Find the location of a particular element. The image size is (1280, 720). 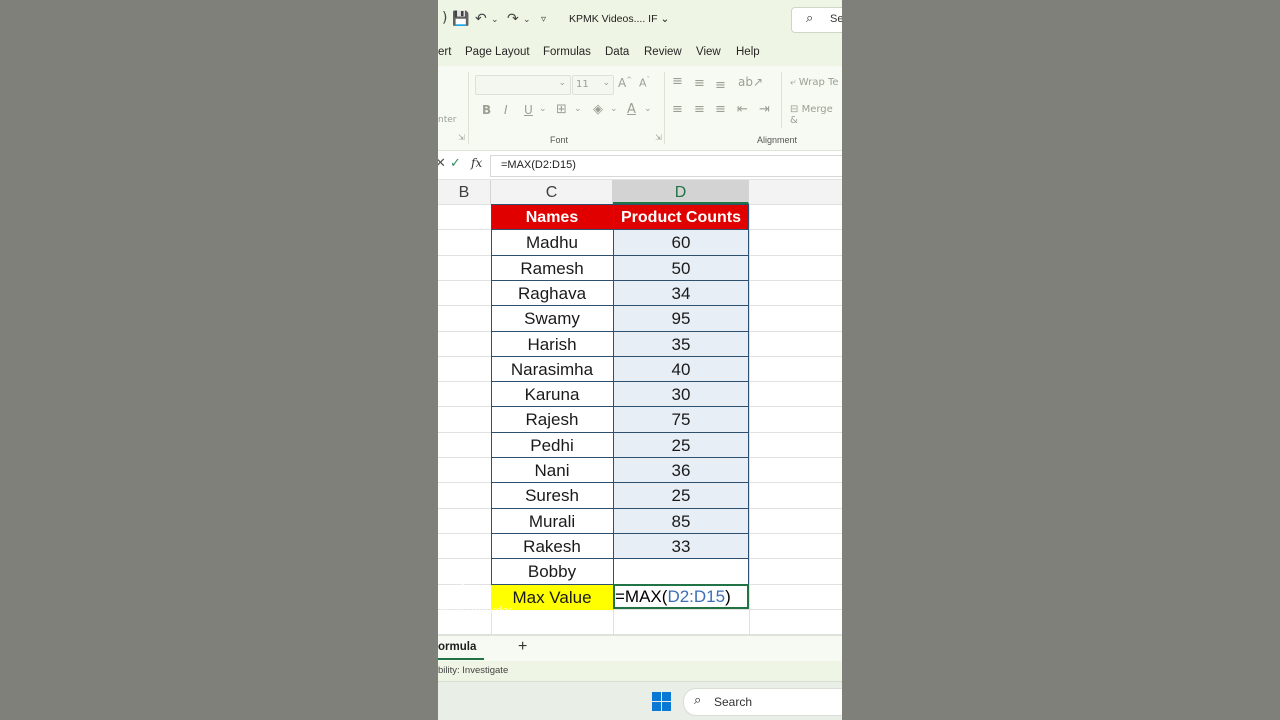

chevron-down-icon: ⌄ is located at coordinates (606, 83).